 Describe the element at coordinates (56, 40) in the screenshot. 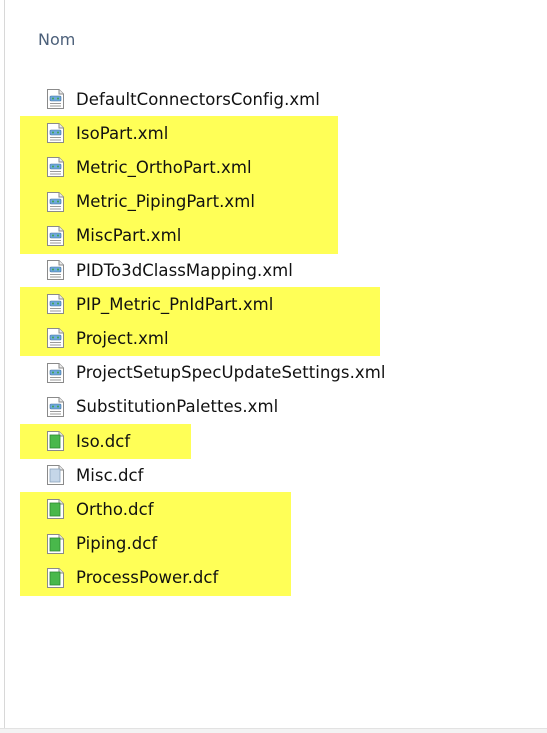

I see `column-header-name: Nom` at that location.